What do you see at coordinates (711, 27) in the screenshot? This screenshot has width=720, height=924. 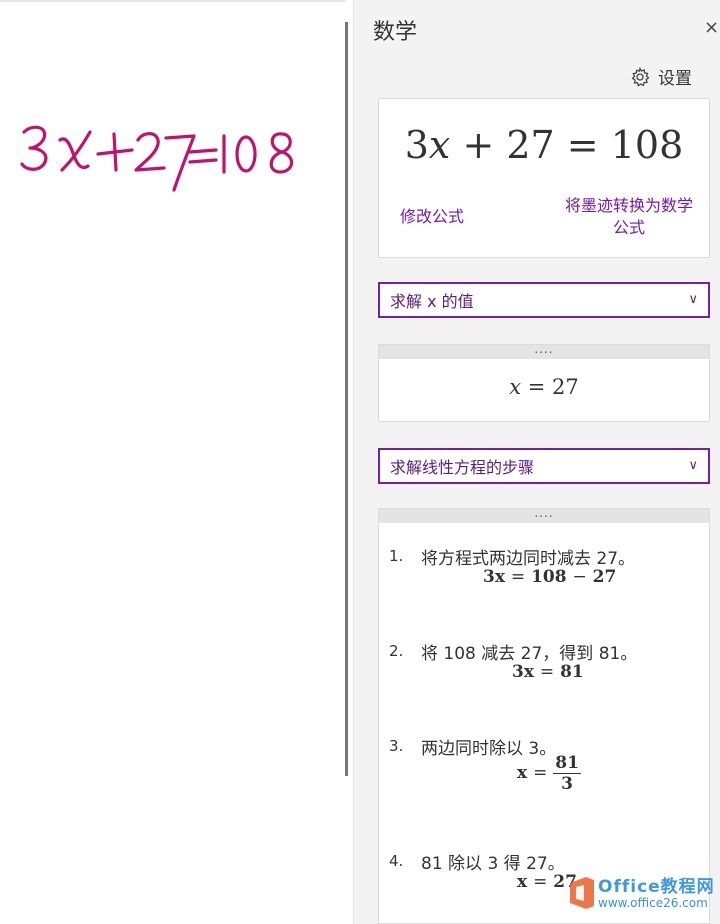 I see `close-button: ×` at bounding box center [711, 27].